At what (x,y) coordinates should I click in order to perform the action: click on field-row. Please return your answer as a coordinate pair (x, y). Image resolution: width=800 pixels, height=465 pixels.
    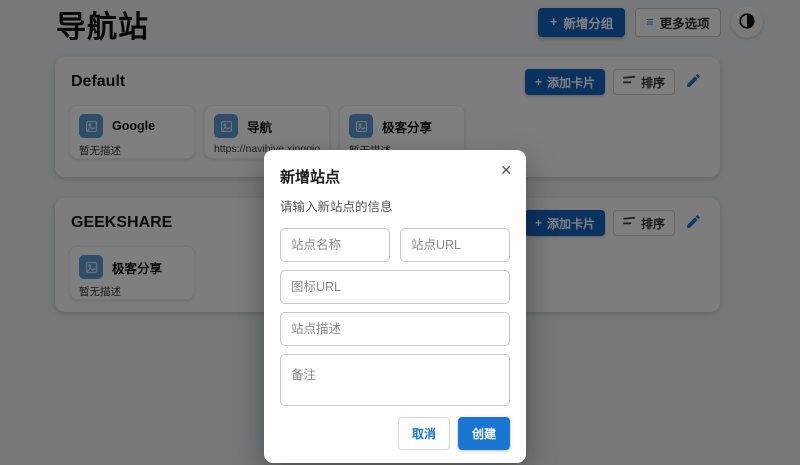
    Looking at the image, I should click on (395, 245).